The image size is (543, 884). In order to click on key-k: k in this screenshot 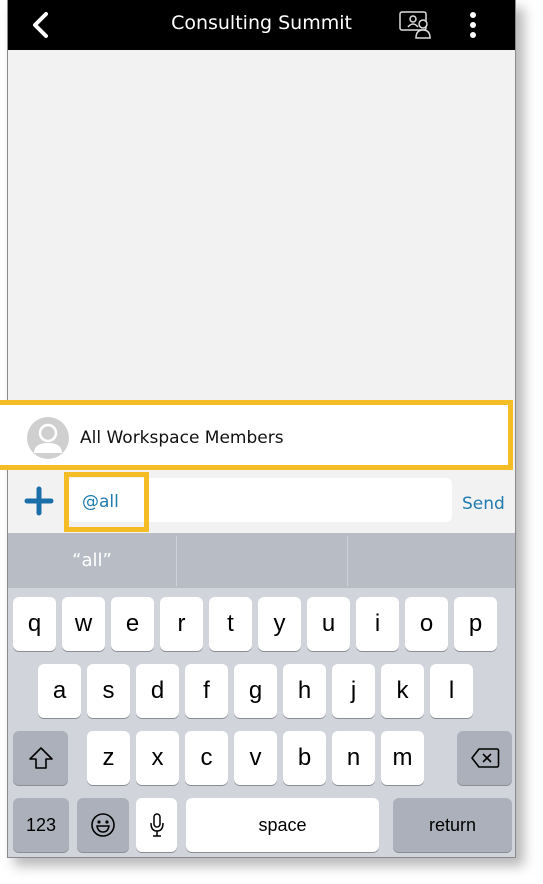, I will do `click(402, 691)`.